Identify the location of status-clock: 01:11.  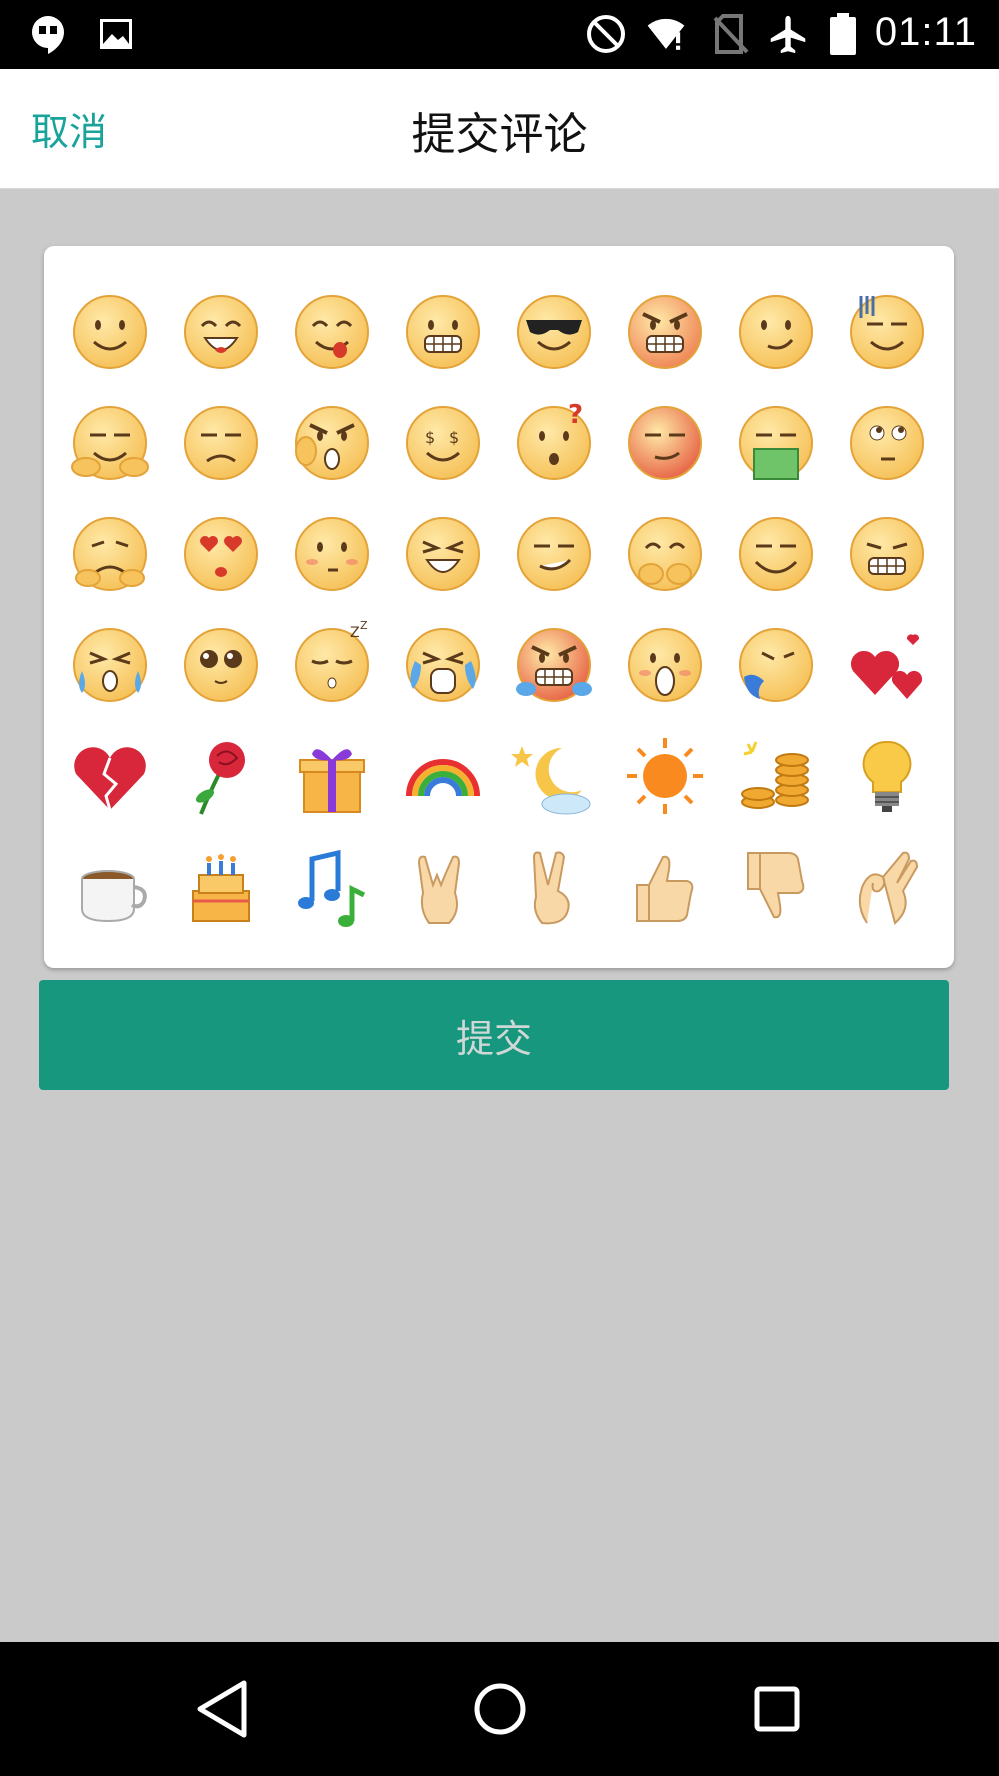
(925, 32).